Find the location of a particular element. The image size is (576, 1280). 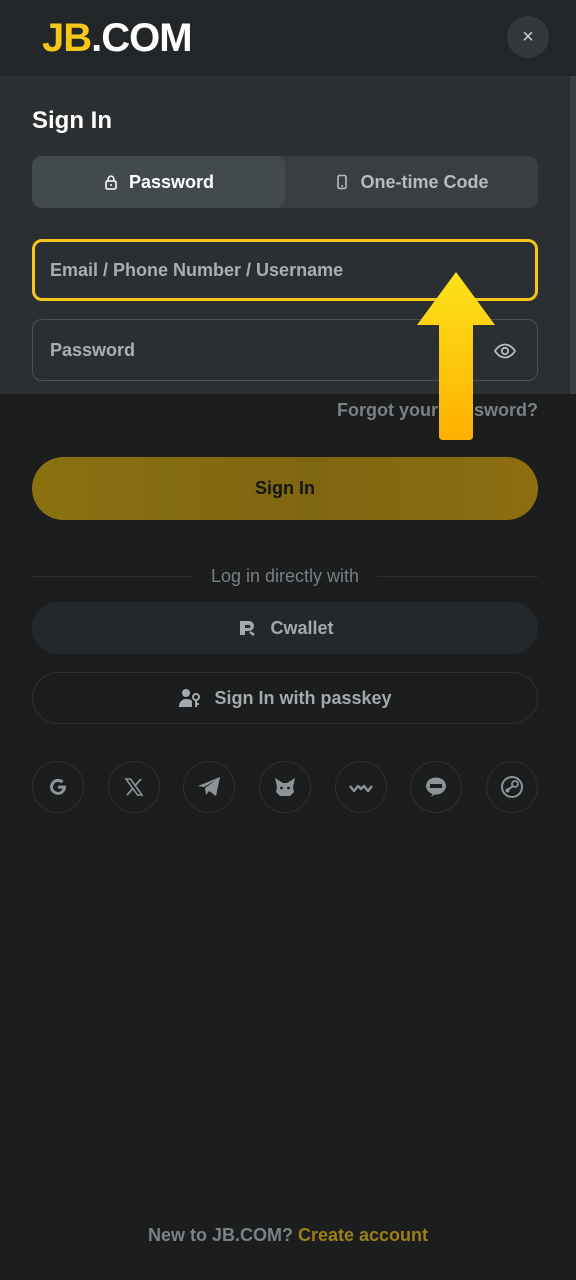

metamask-login-button is located at coordinates (284, 787).